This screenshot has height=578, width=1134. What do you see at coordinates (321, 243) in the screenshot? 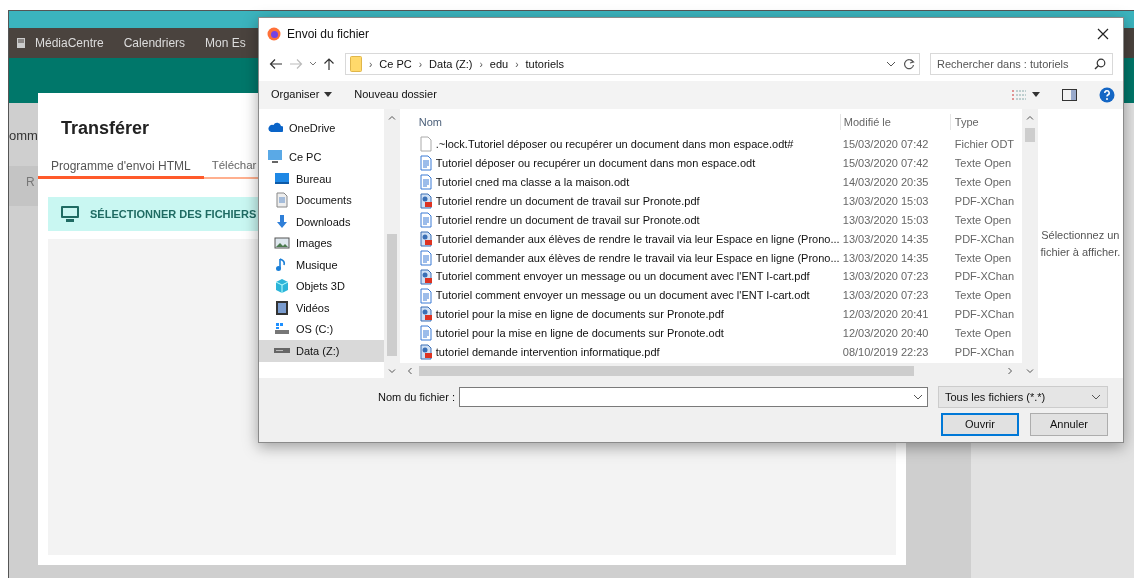
I see `nav-item: Images` at bounding box center [321, 243].